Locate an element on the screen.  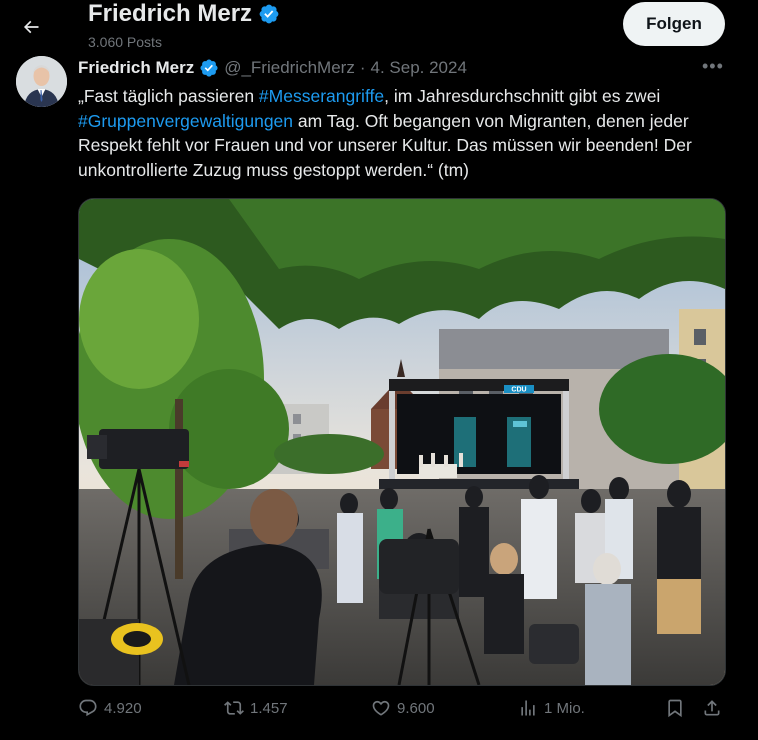
views-count: 1 Mio. is located at coordinates (564, 708).